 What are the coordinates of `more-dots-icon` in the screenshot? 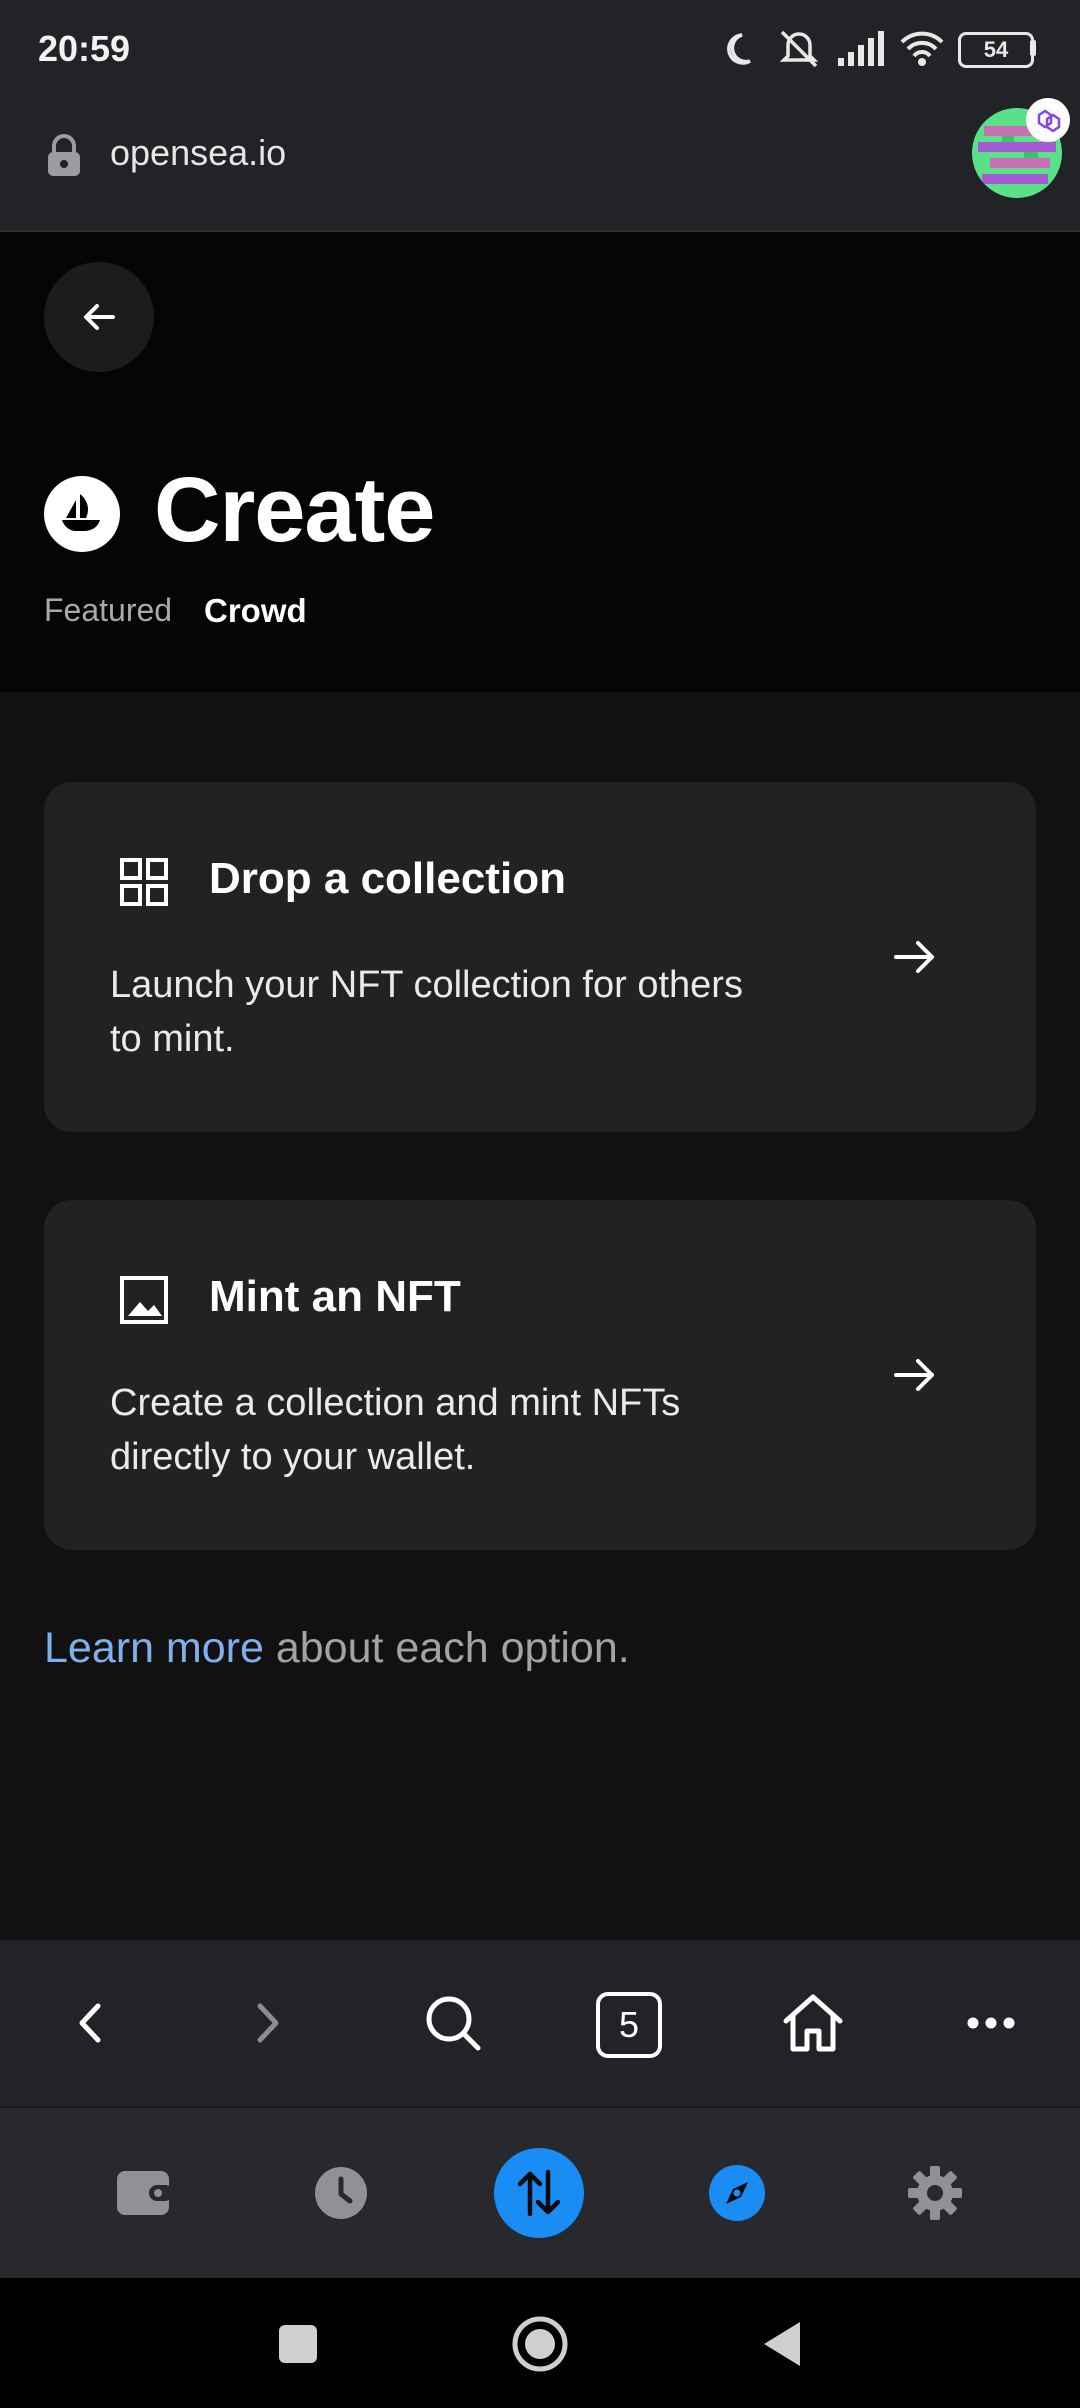 It's located at (991, 2023).